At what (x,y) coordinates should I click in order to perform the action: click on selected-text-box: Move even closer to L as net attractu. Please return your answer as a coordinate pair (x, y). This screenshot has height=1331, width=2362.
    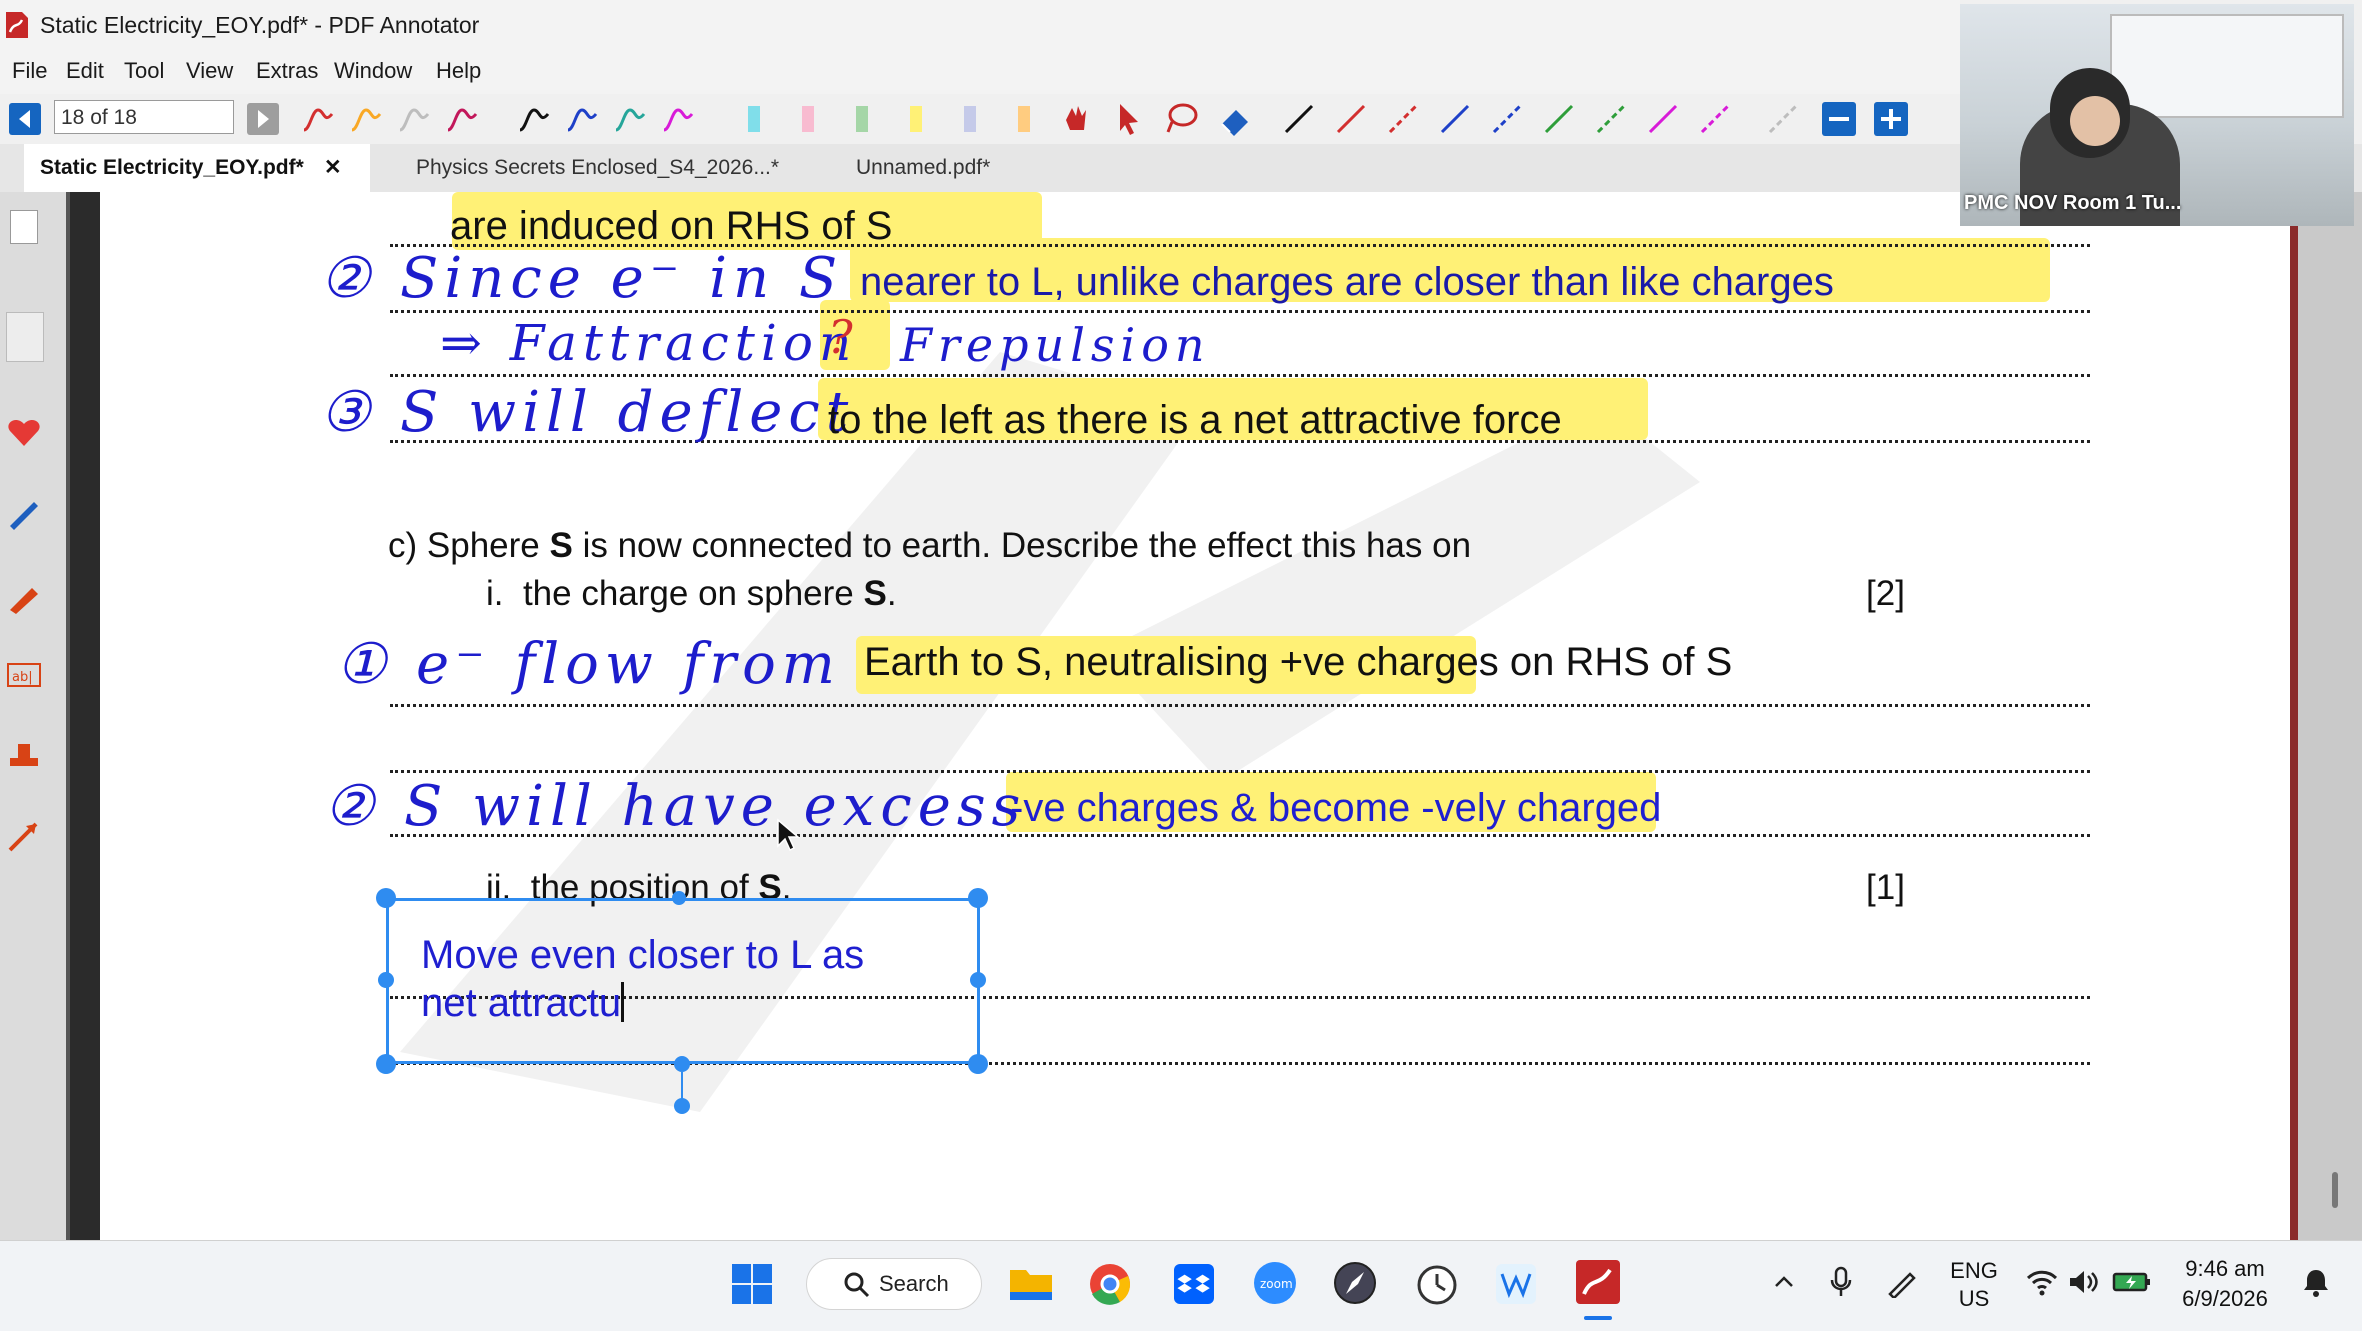
    Looking at the image, I should click on (683, 981).